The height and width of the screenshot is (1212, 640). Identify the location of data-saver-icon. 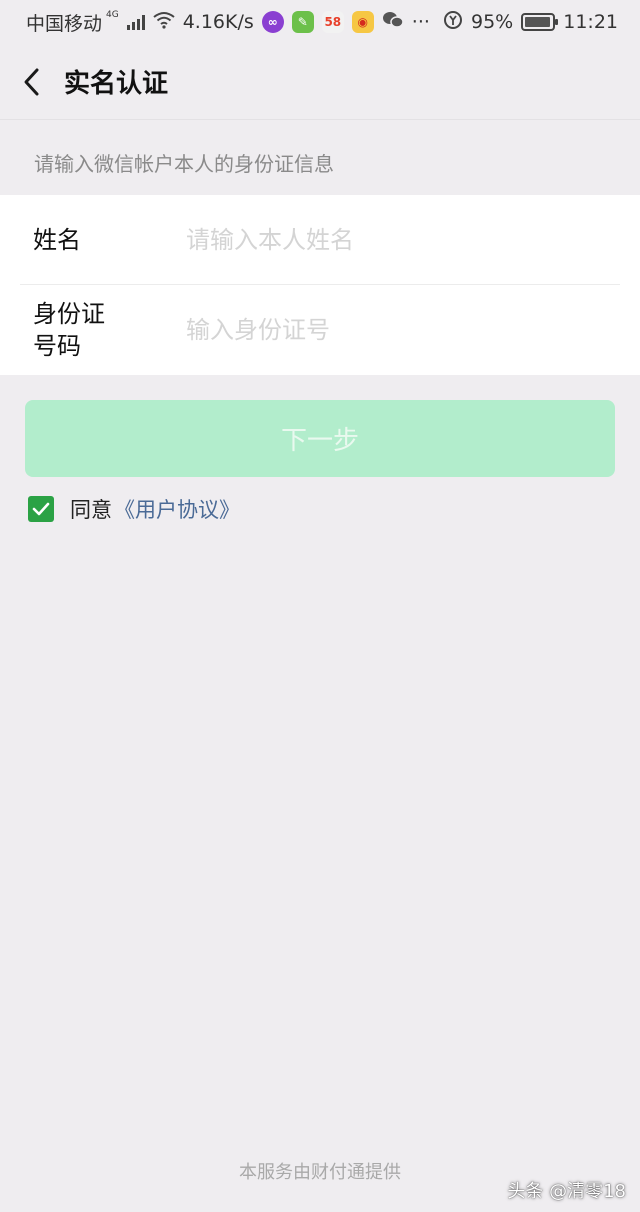
(453, 22).